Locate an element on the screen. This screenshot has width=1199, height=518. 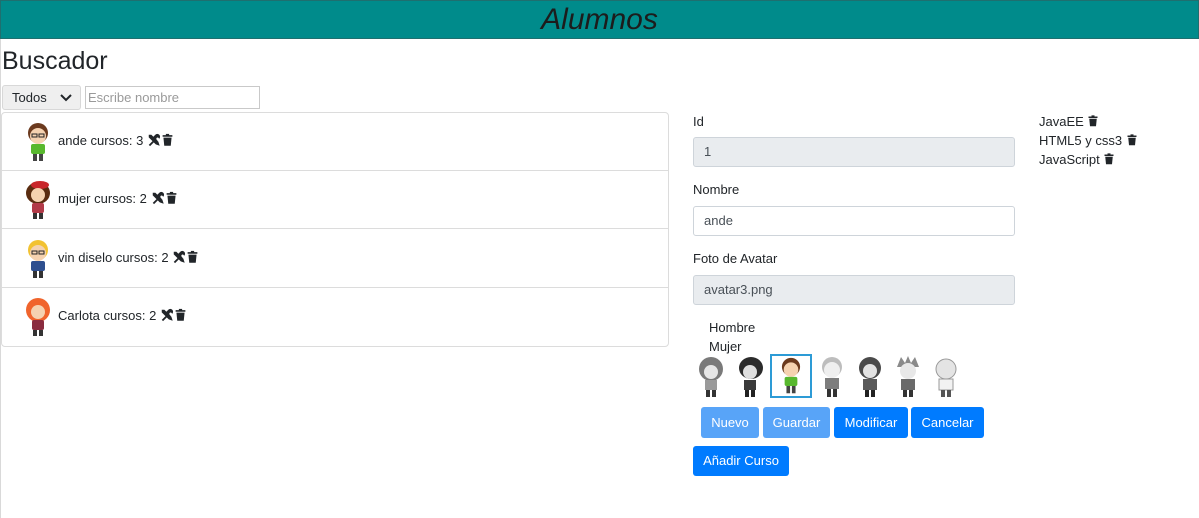
page-title: Alumnos is located at coordinates (599, 19).